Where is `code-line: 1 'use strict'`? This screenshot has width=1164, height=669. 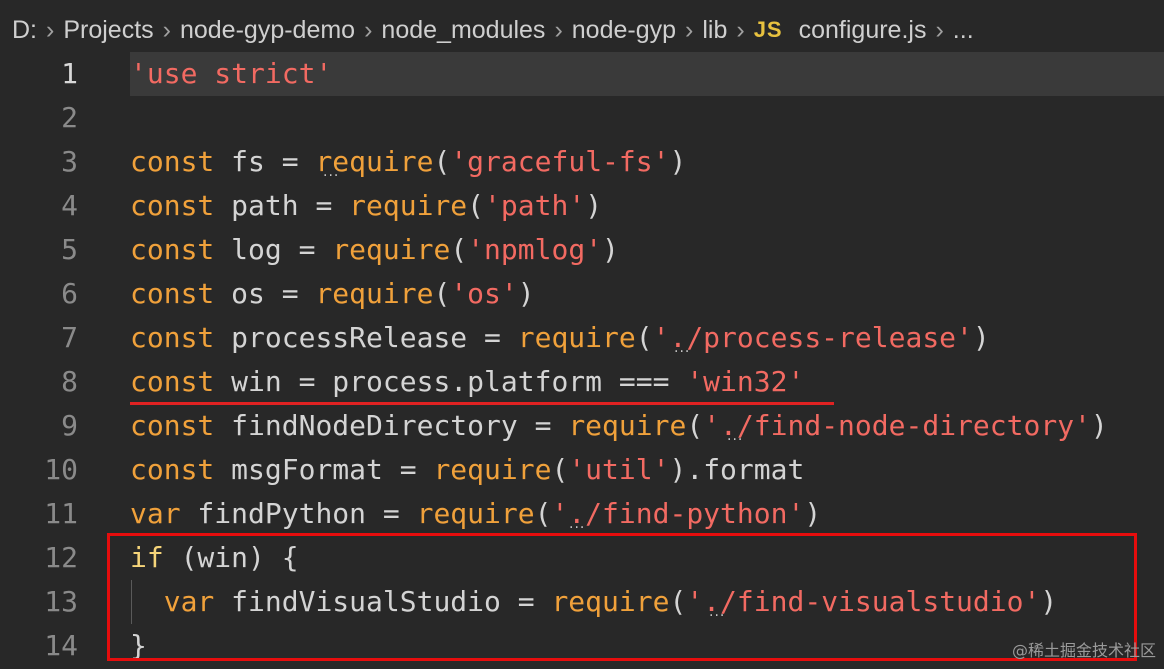
code-line: 1 'use strict' is located at coordinates (582, 74).